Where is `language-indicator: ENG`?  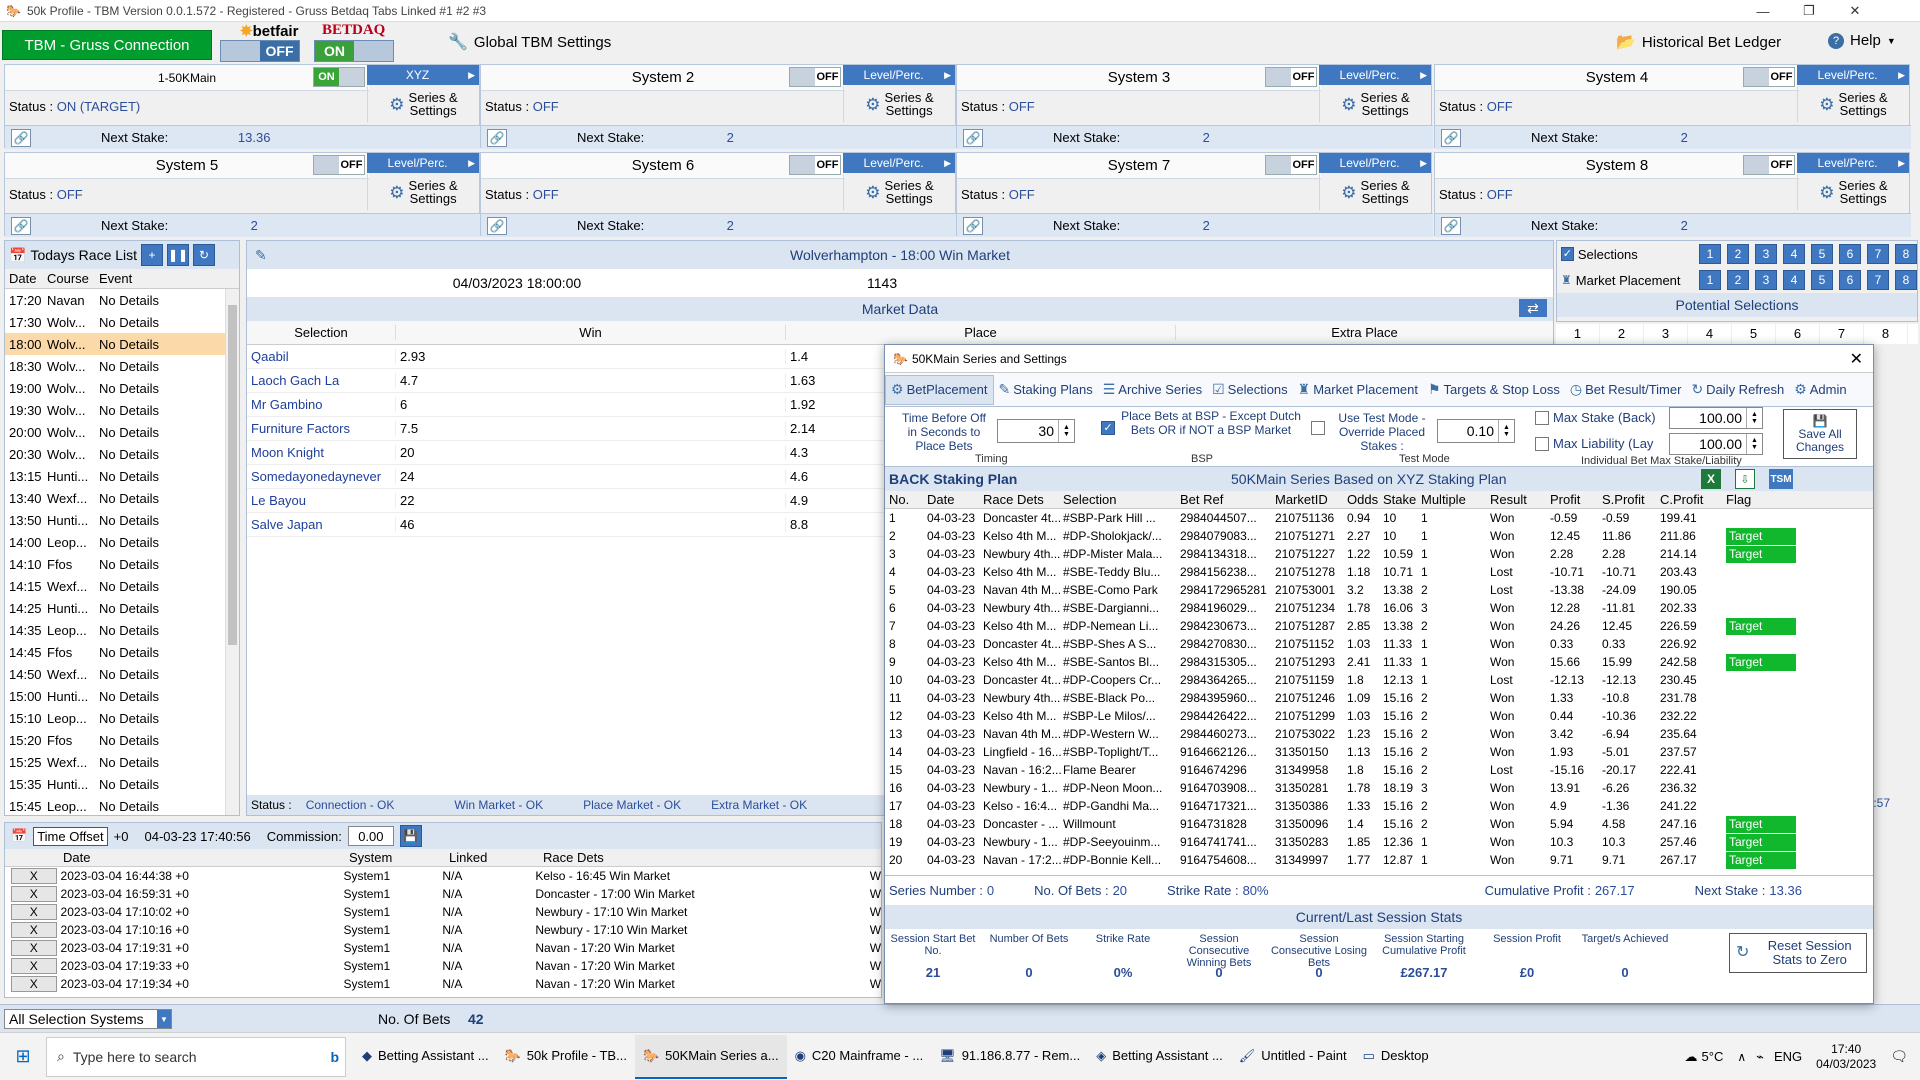 language-indicator: ENG is located at coordinates (1788, 1056).